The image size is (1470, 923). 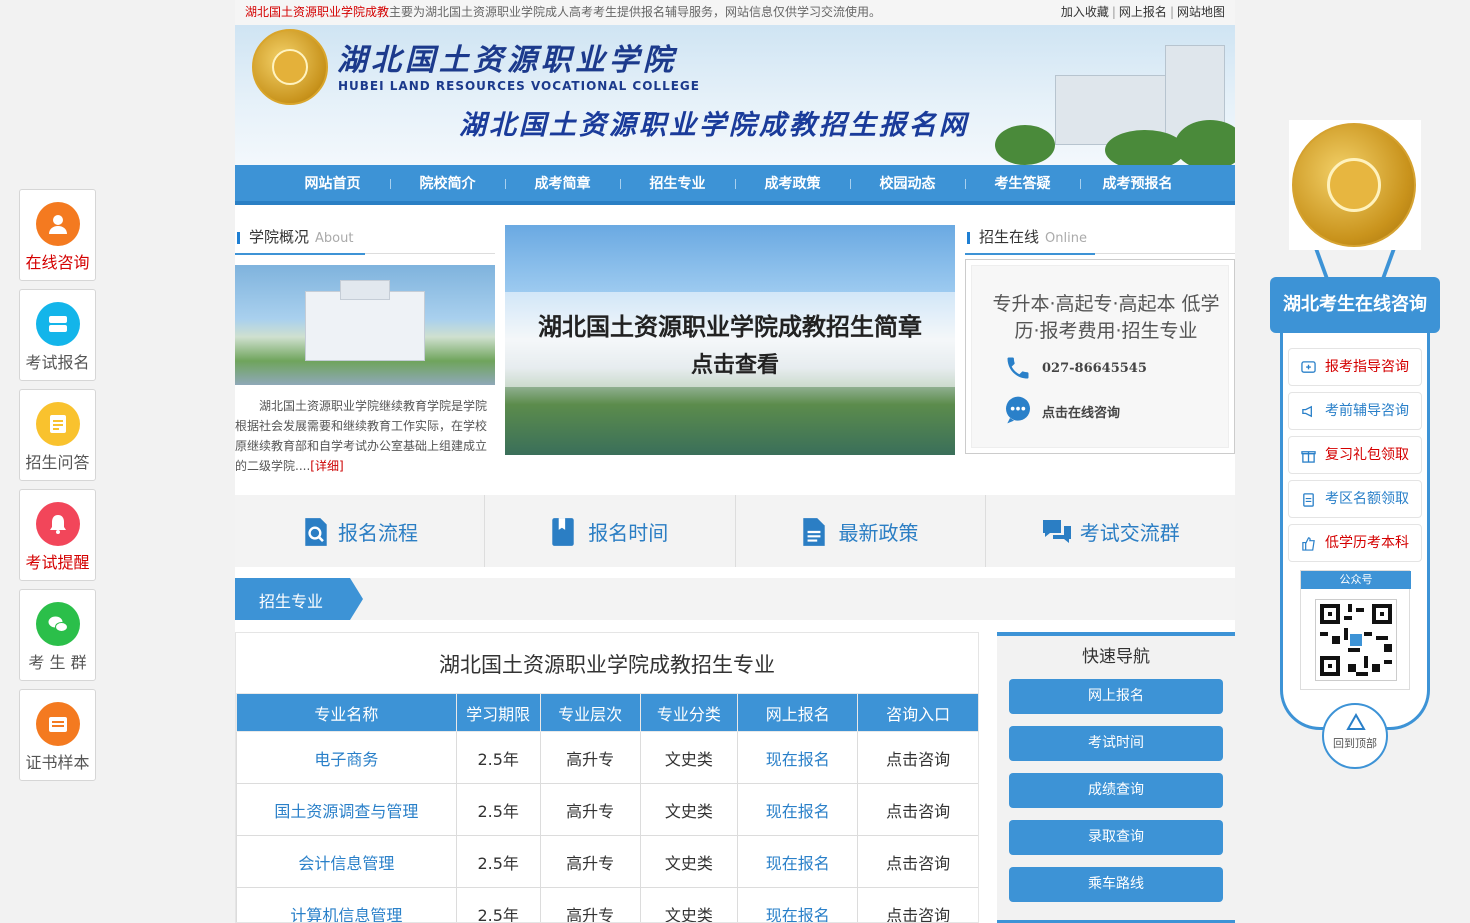 I want to click on college-logo, so click(x=290, y=67).